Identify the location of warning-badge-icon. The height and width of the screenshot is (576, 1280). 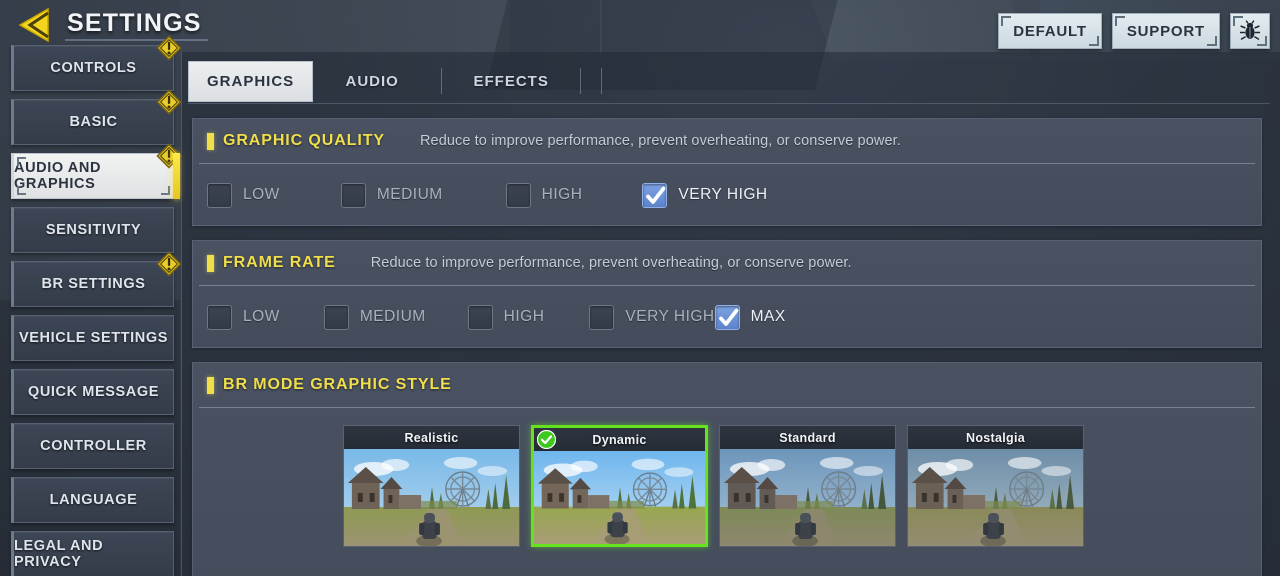
(169, 156).